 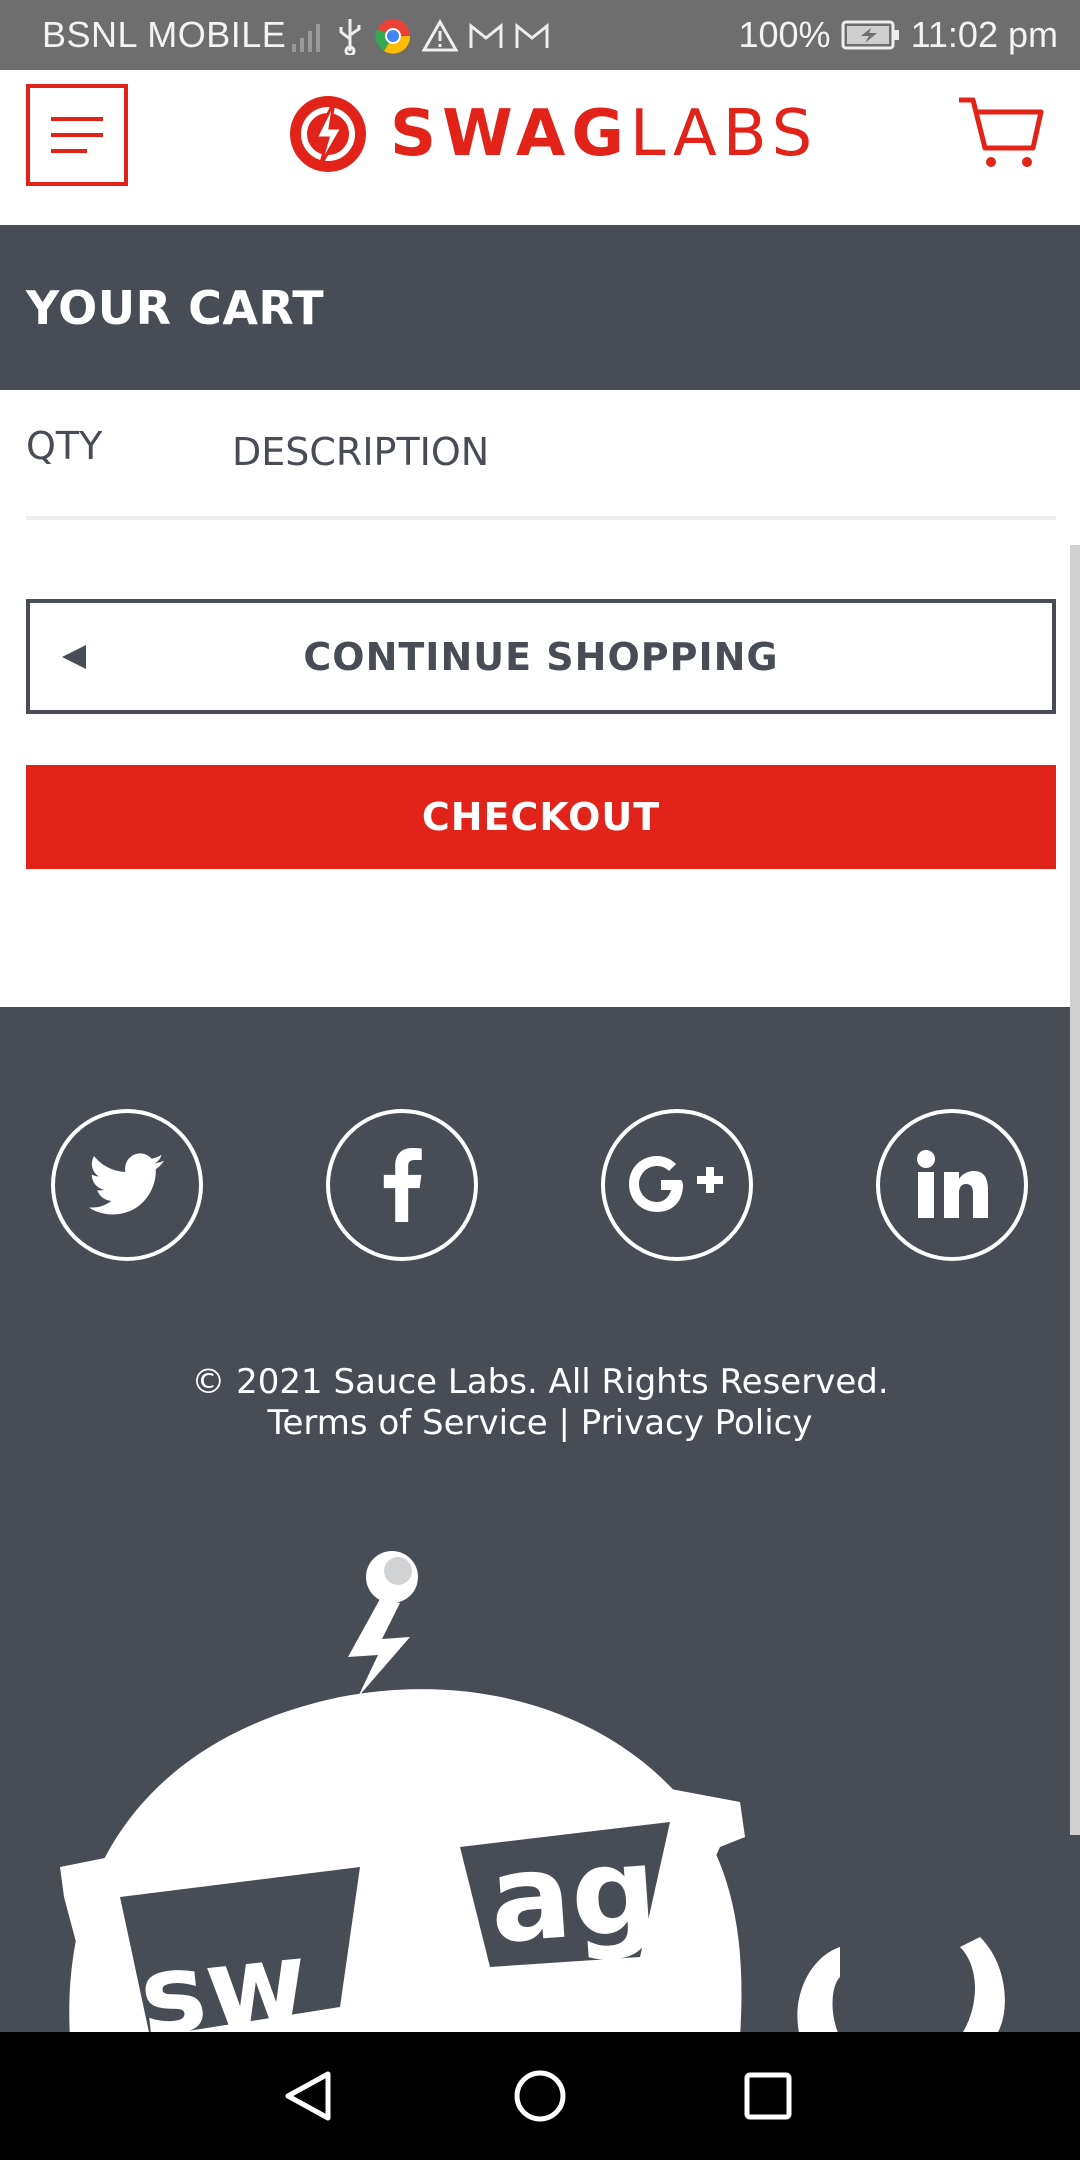 I want to click on facebook-icon, so click(x=402, y=1185).